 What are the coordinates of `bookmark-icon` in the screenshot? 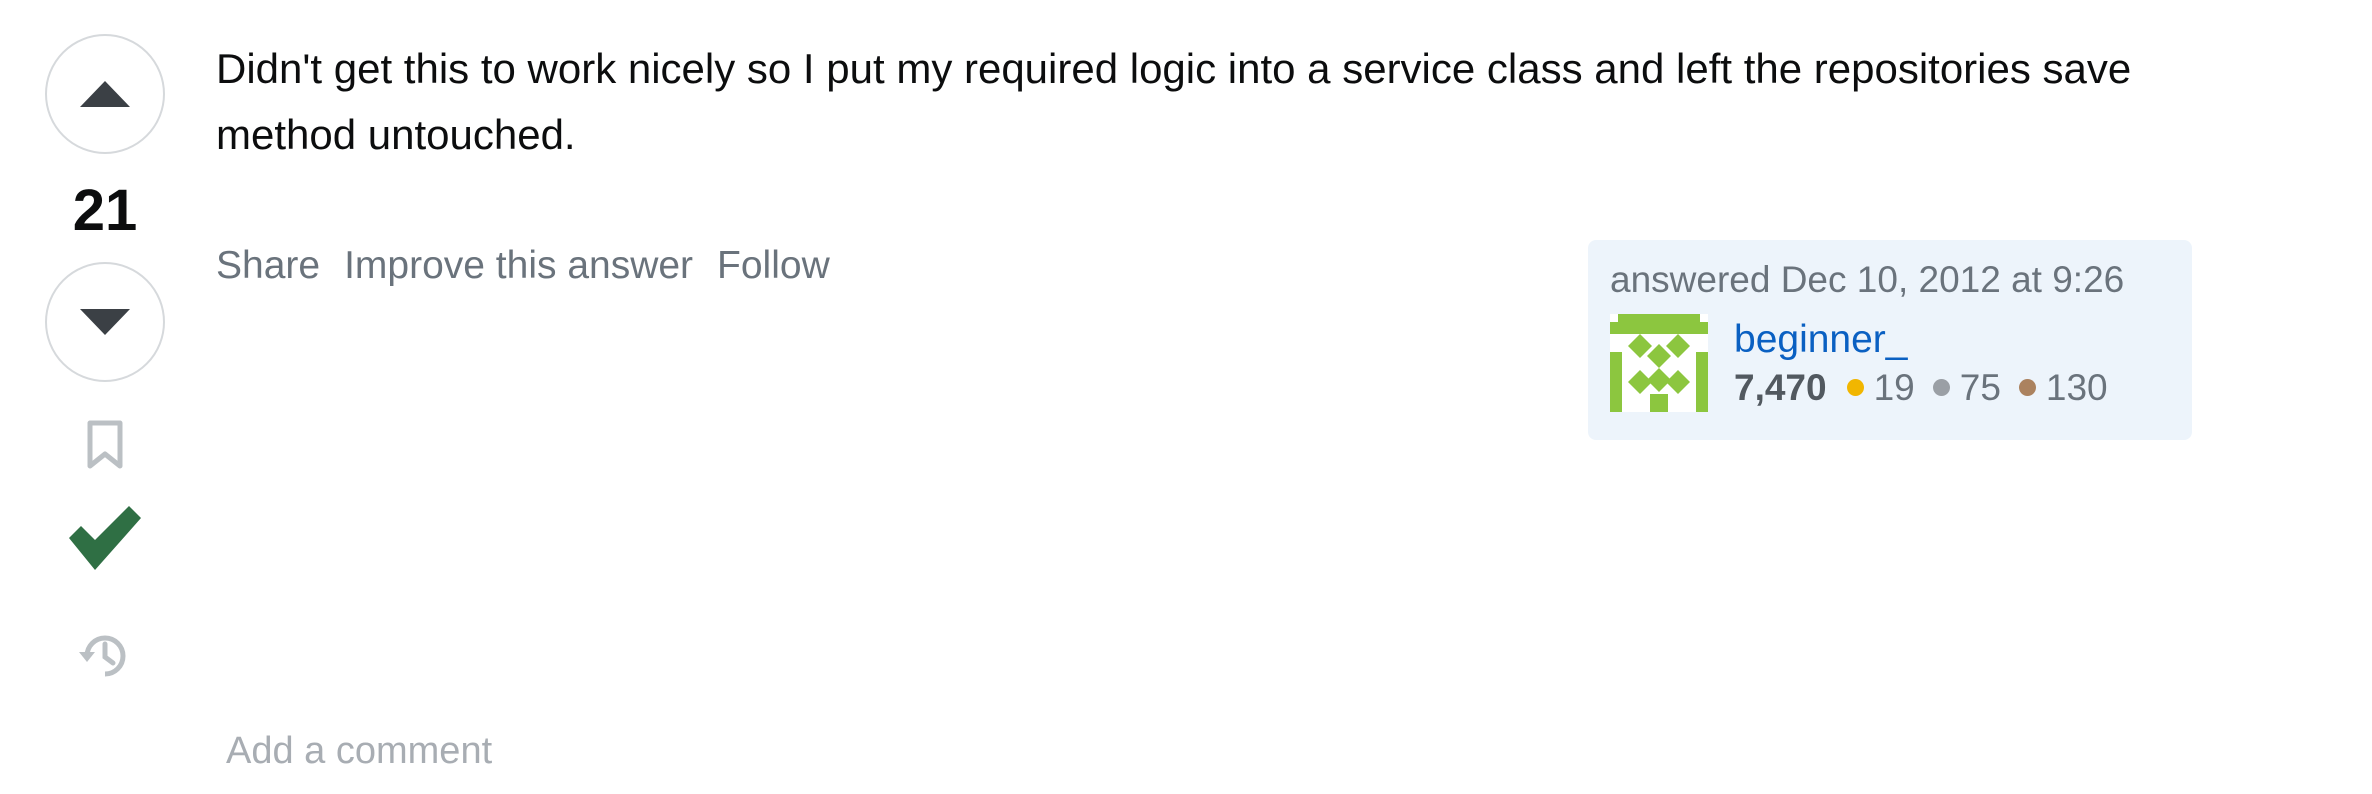 It's located at (105, 444).